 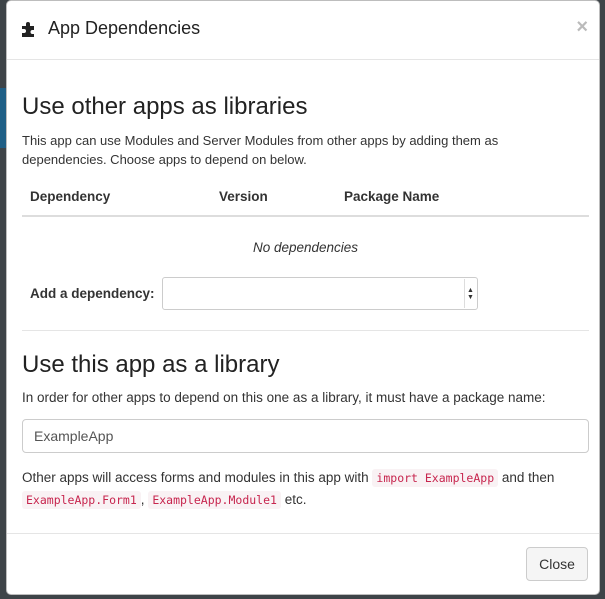 I want to click on close-icon: ×, so click(x=582, y=27).